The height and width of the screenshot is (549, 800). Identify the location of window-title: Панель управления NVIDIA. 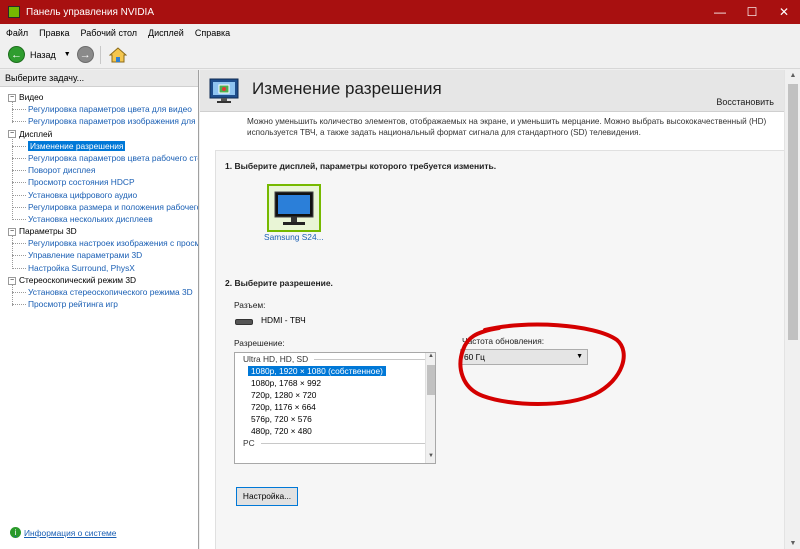
(90, 12).